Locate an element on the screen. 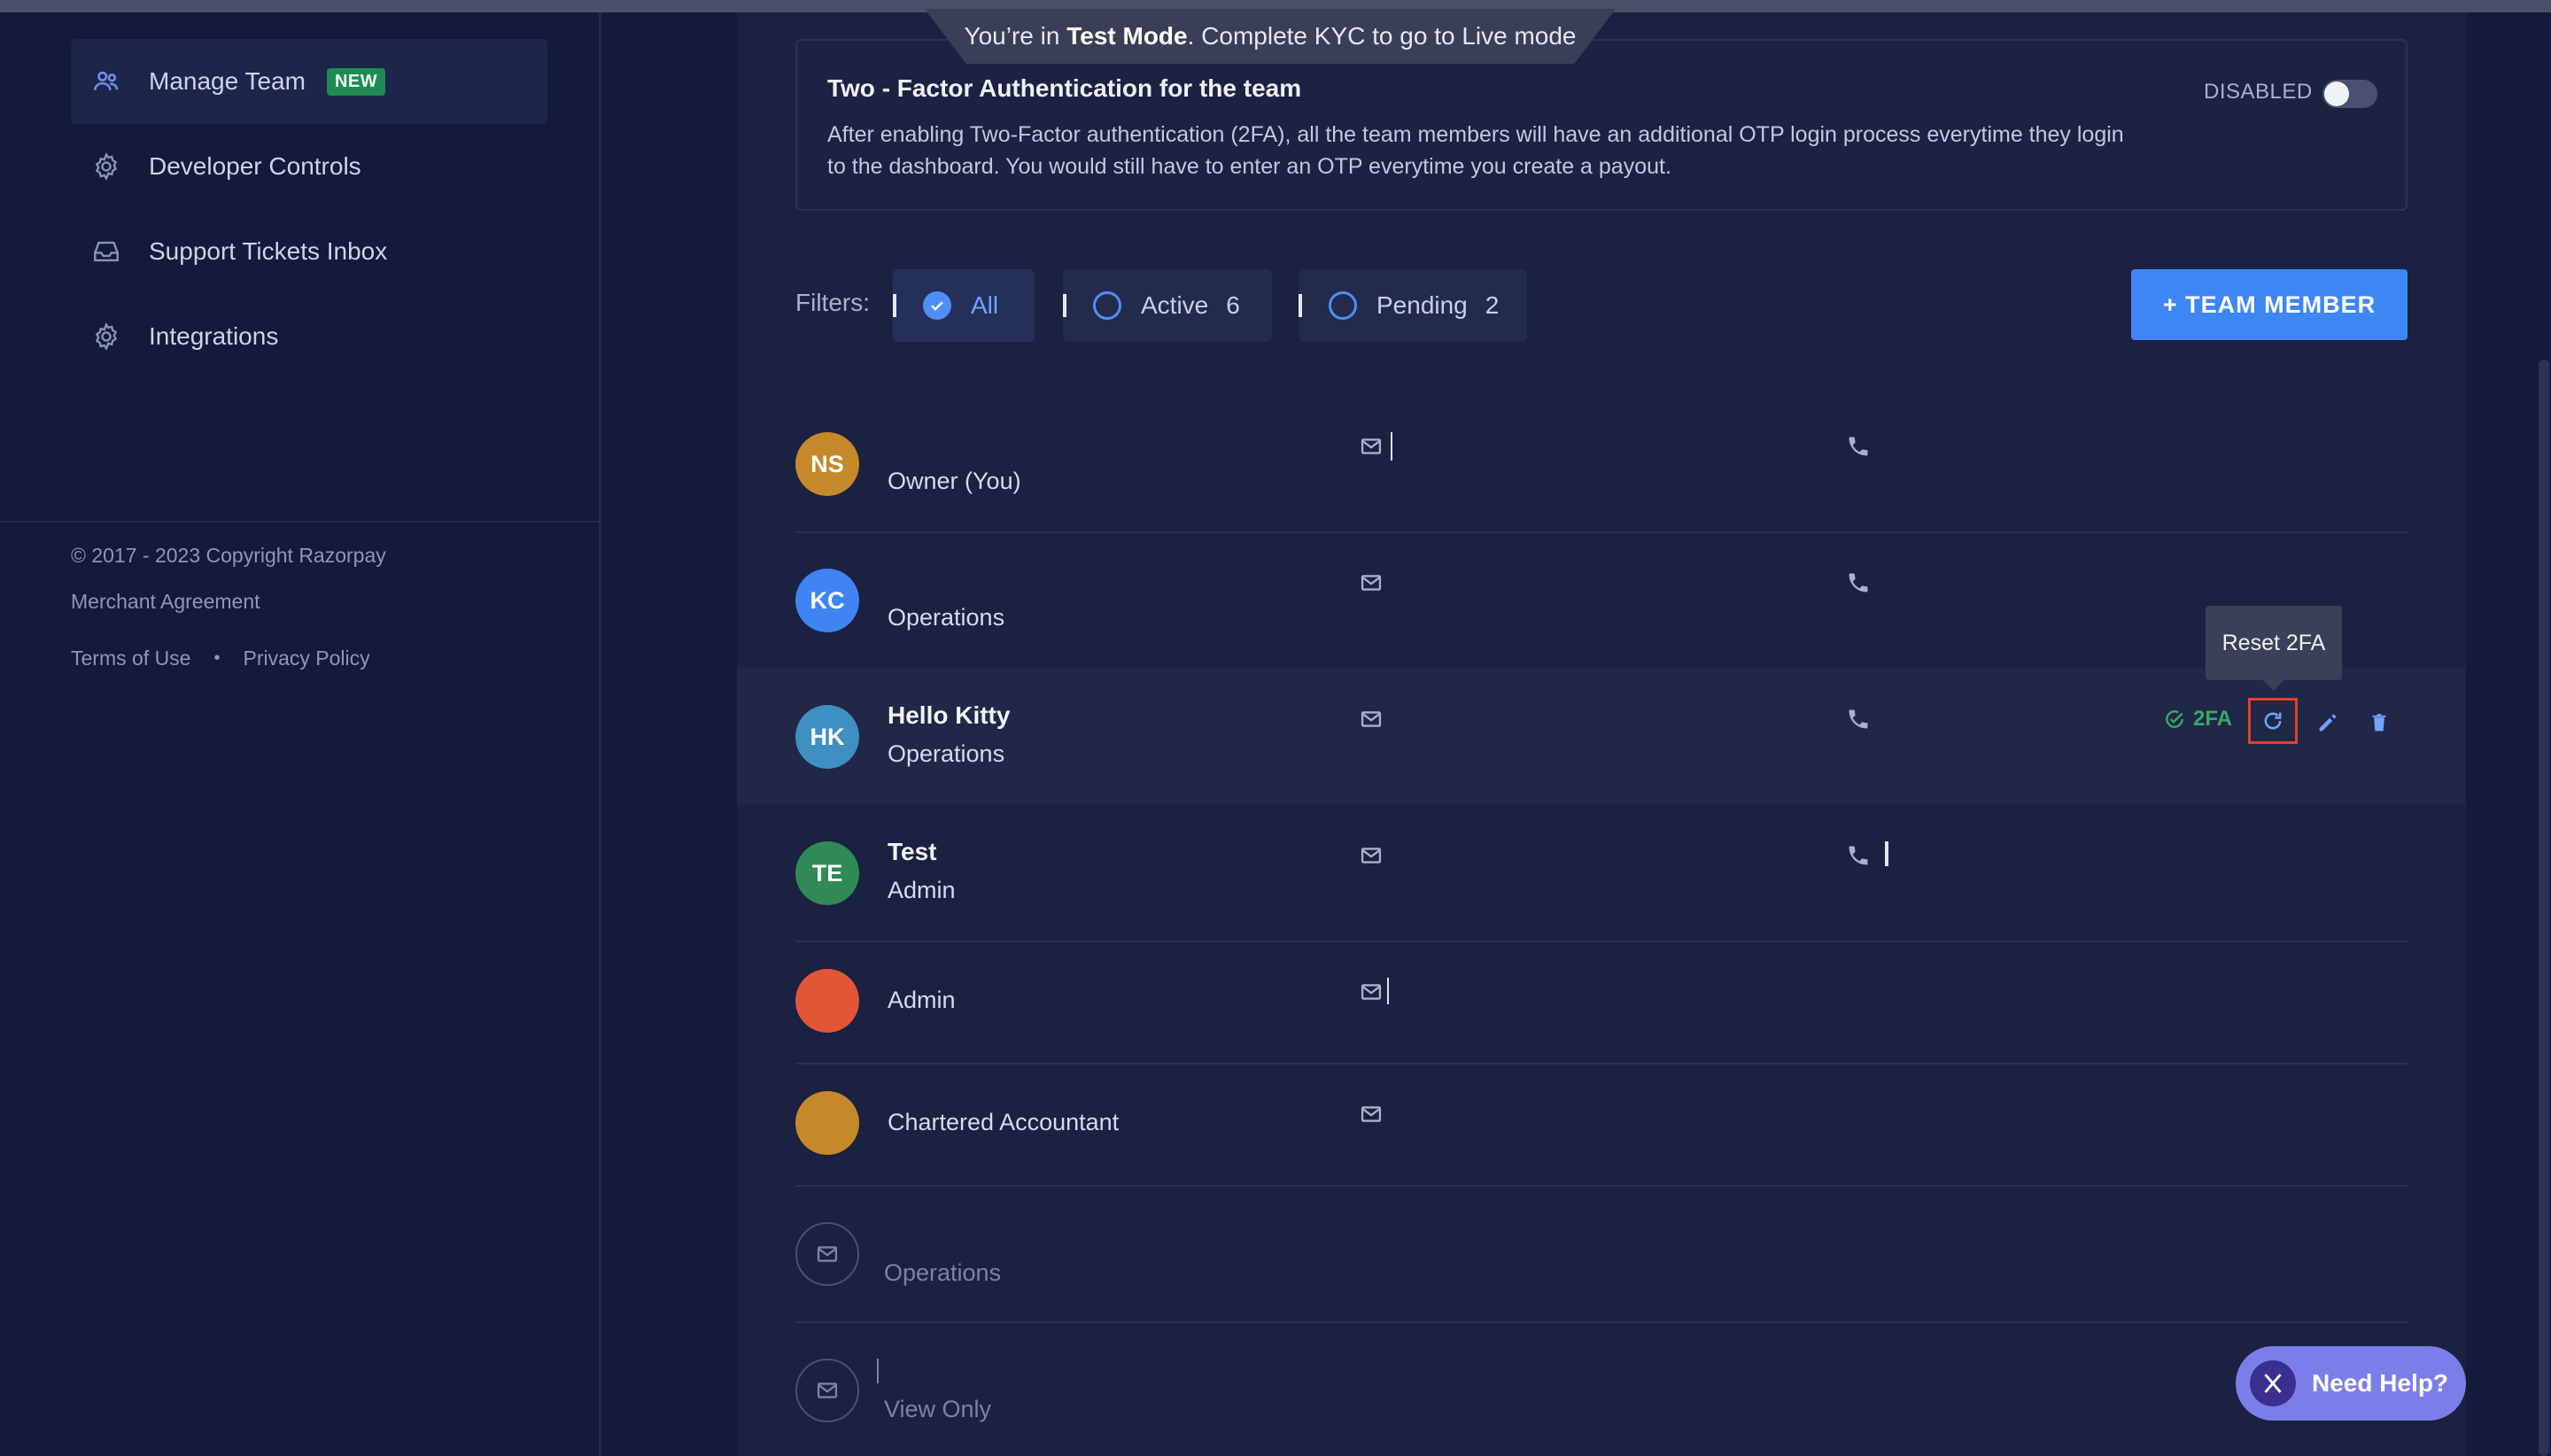 The image size is (2551, 1456). filter-active: Active 6 is located at coordinates (1167, 305).